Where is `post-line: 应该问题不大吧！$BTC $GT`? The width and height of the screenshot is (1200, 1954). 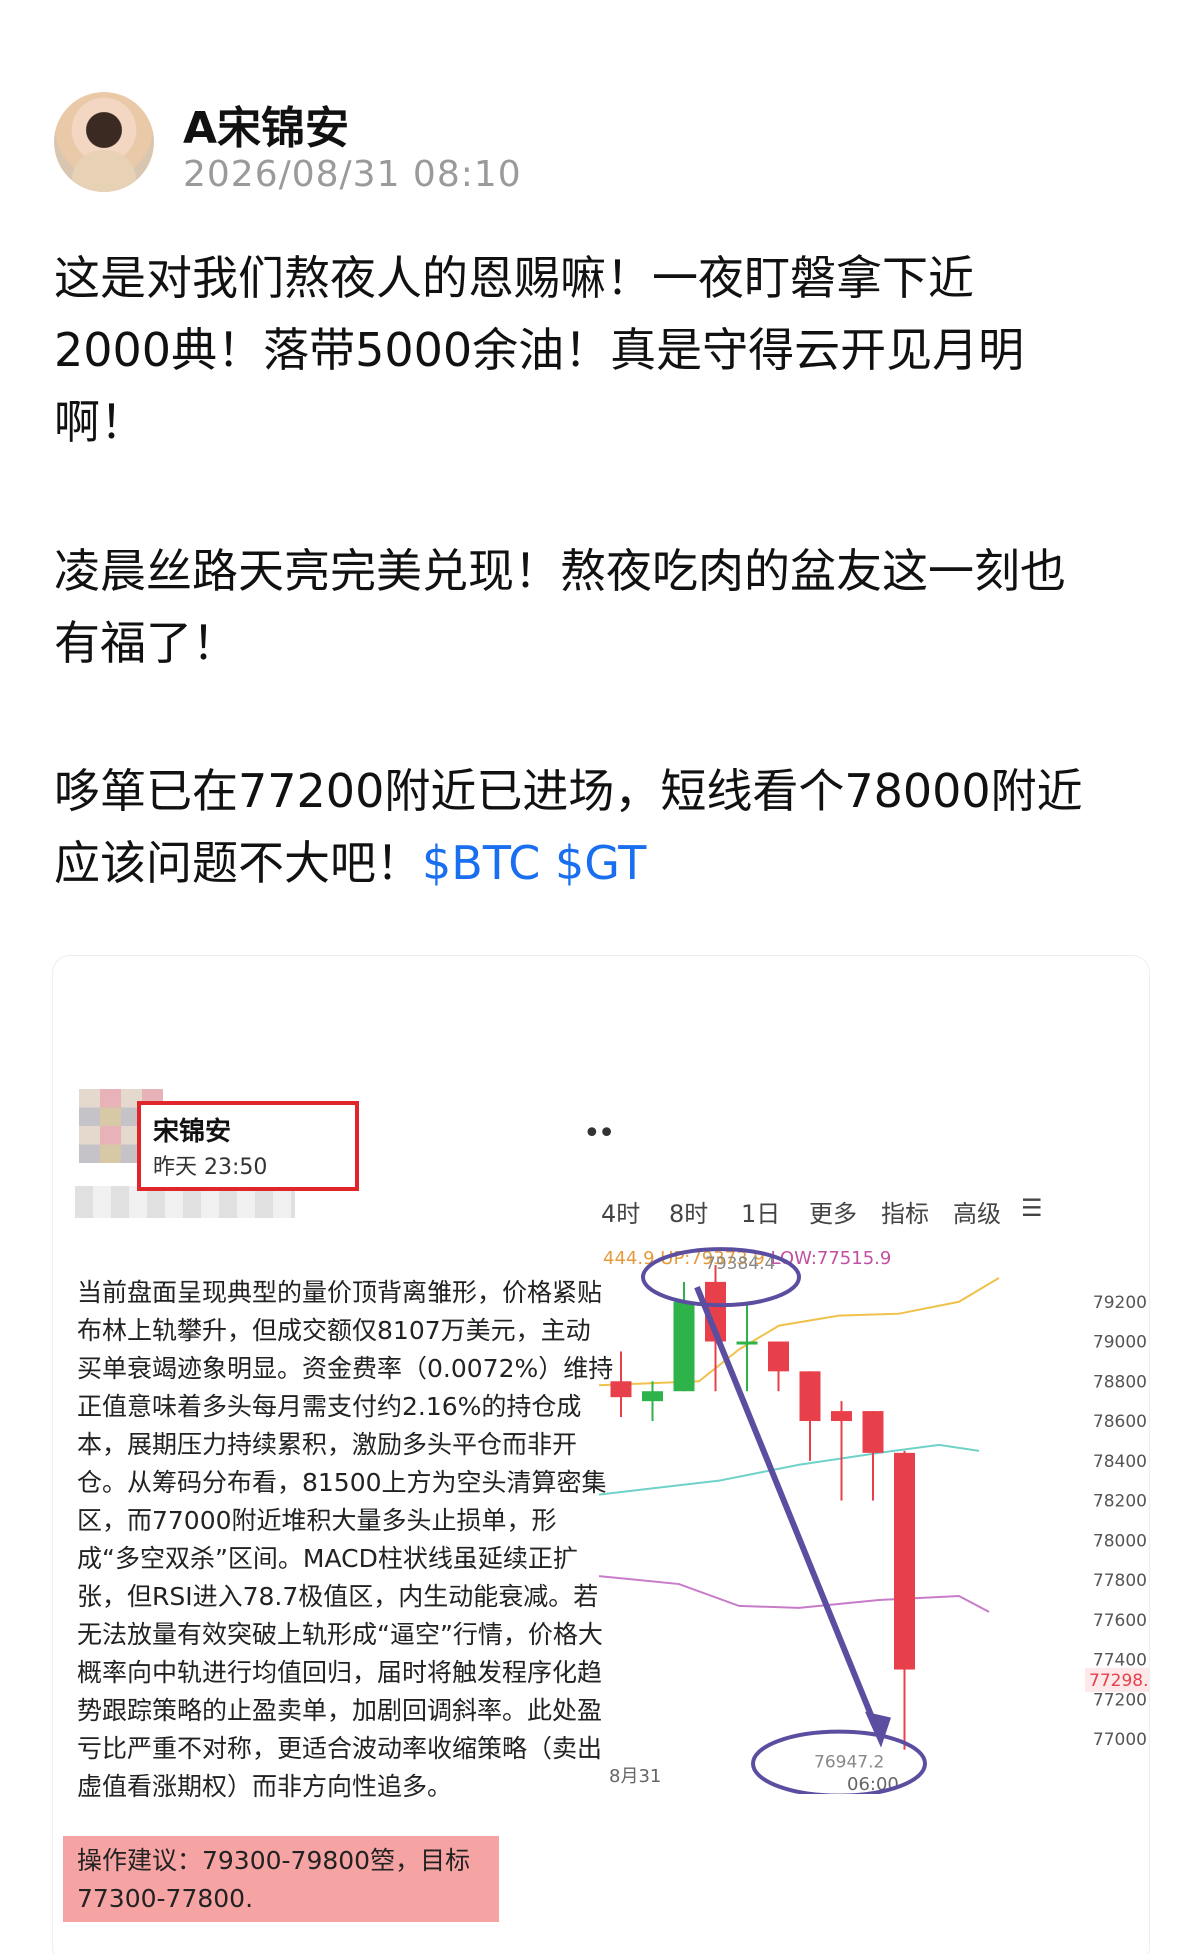 post-line: 应该问题不大吧！$BTC $GT is located at coordinates (604, 863).